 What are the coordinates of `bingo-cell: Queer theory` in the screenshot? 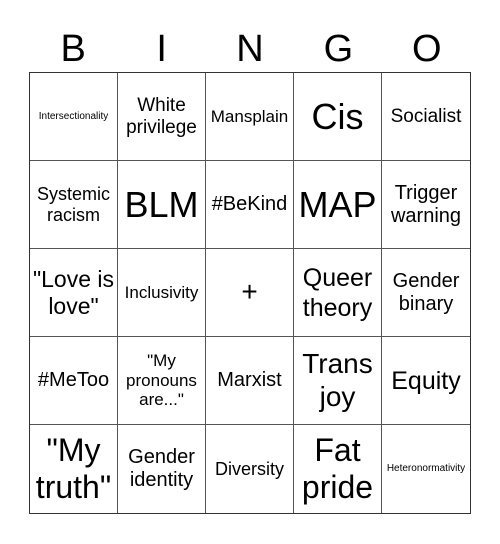 It's located at (338, 293).